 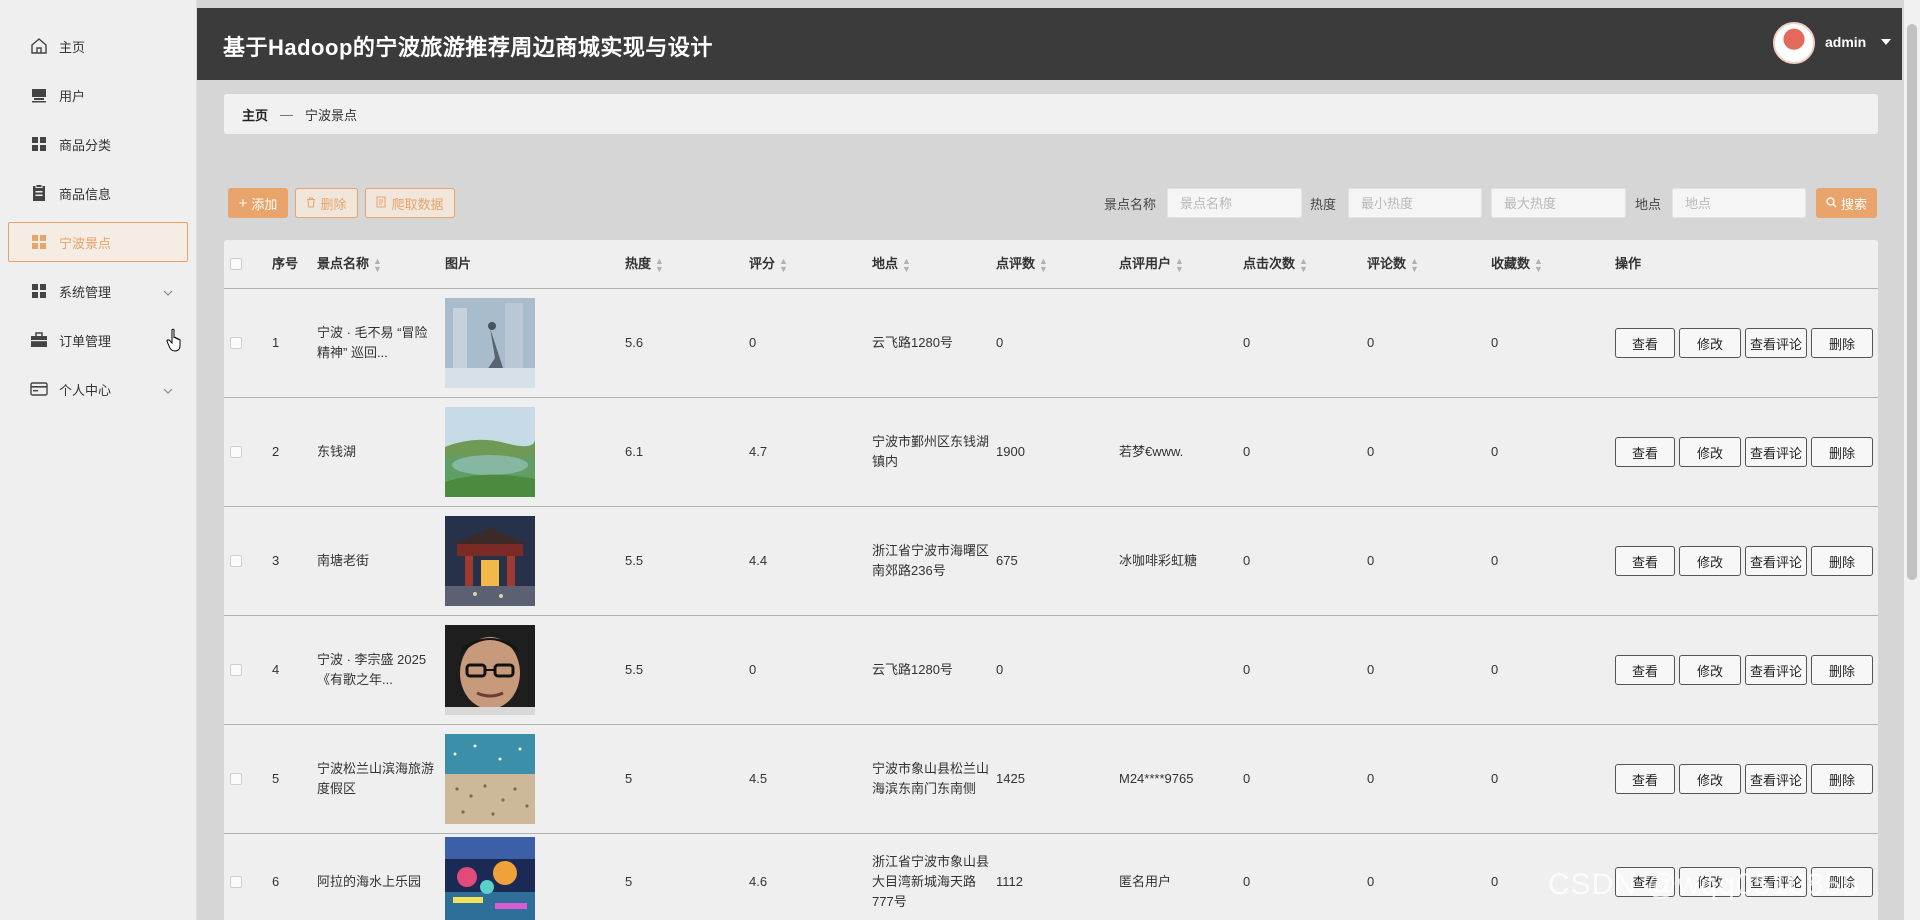 What do you see at coordinates (1415, 203) in the screenshot?
I see `min-heat-input` at bounding box center [1415, 203].